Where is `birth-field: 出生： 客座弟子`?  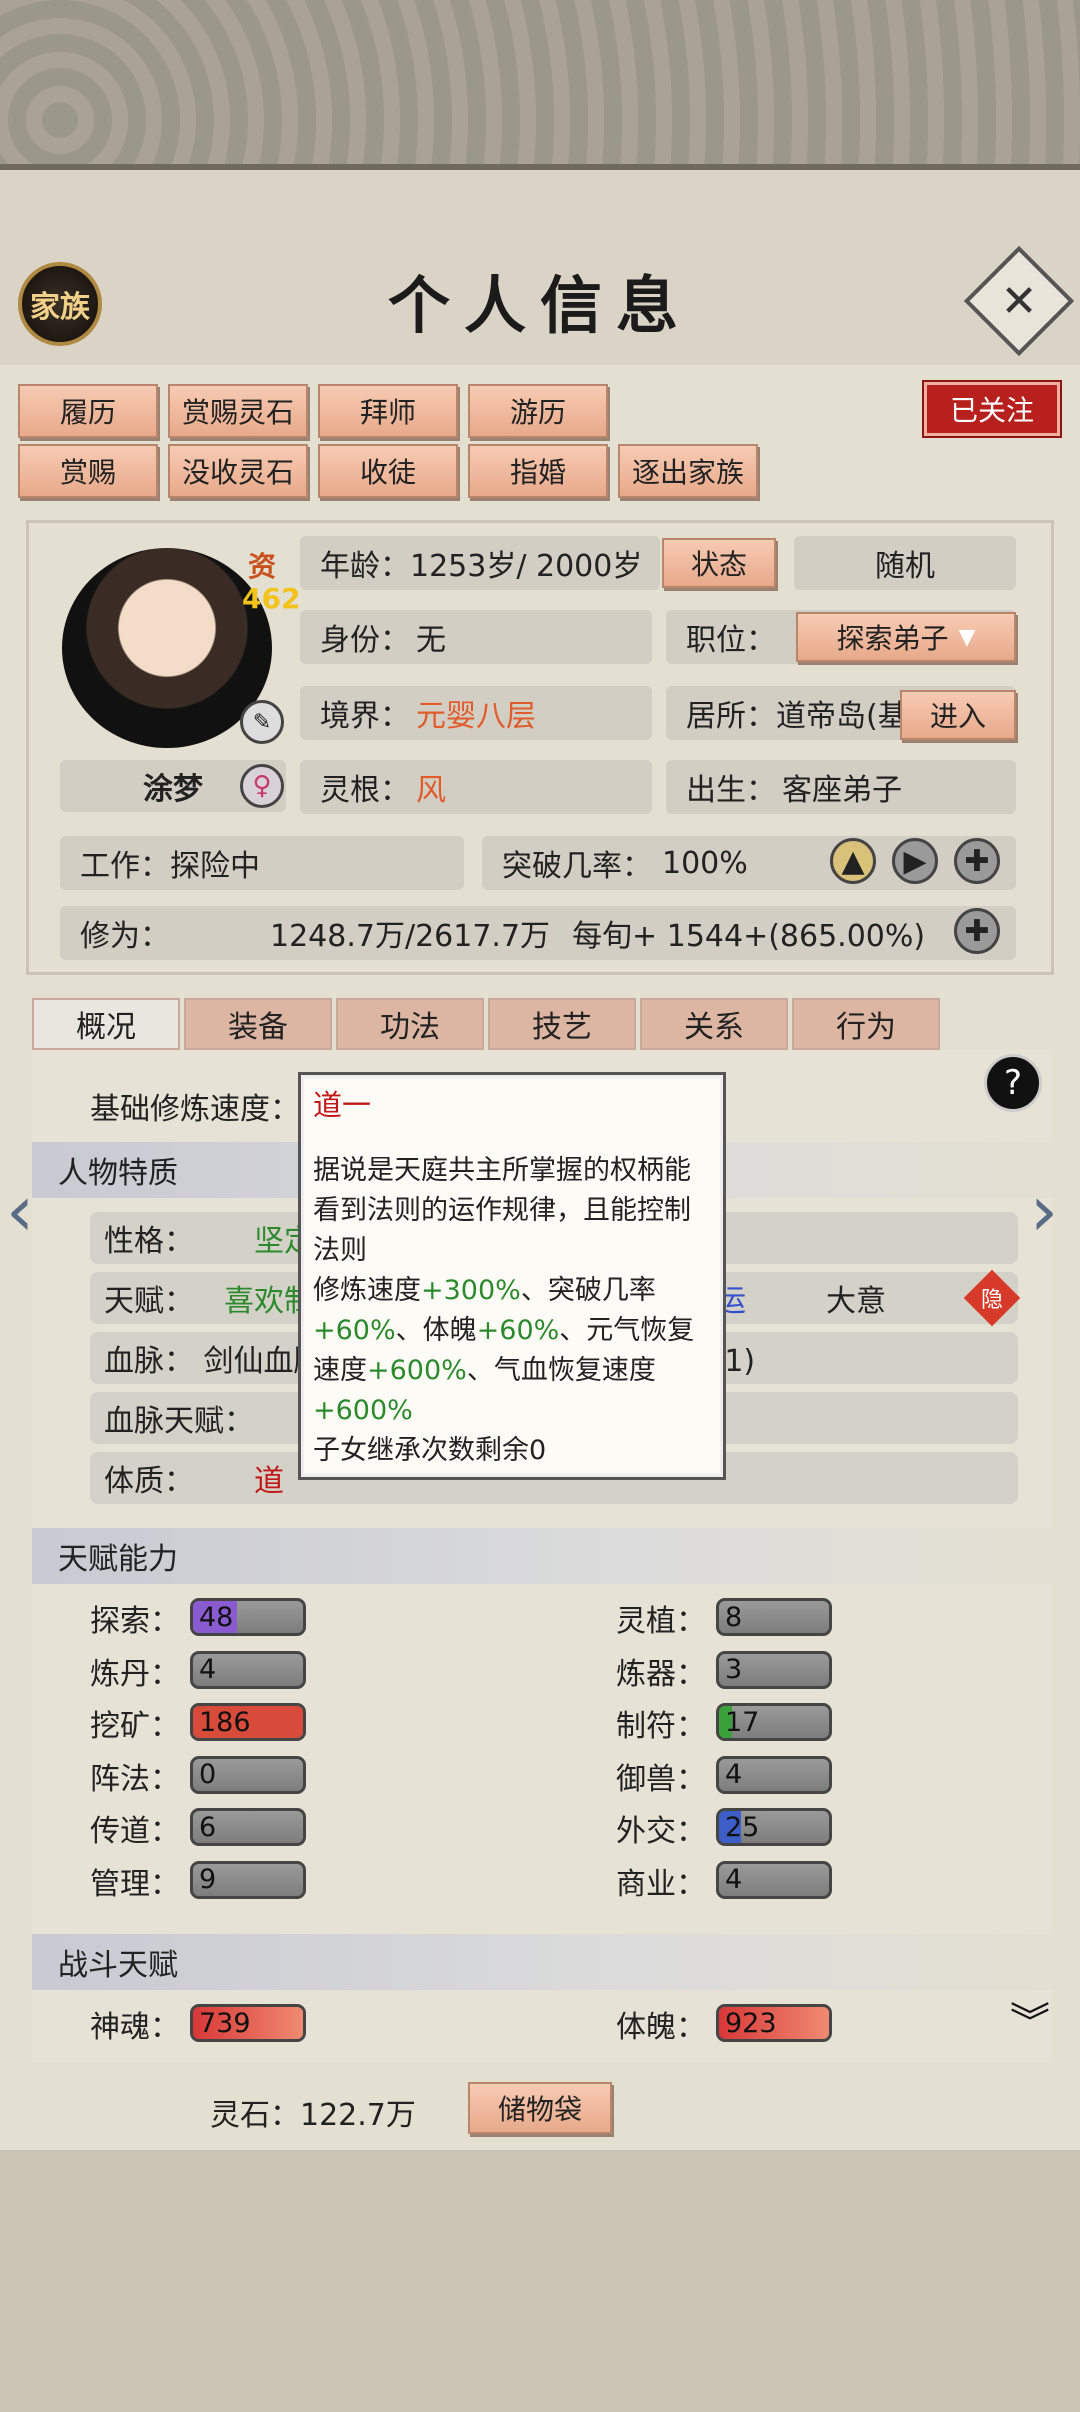 birth-field: 出生： 客座弟子 is located at coordinates (841, 787).